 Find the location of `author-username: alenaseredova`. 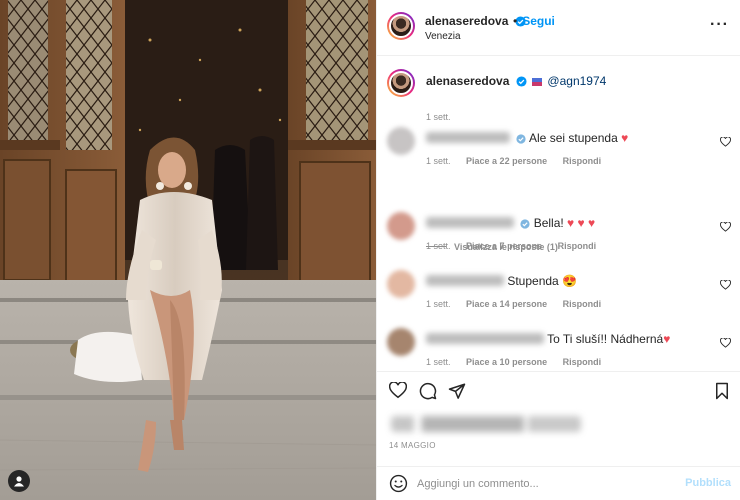

author-username: alenaseredova is located at coordinates (466, 21).